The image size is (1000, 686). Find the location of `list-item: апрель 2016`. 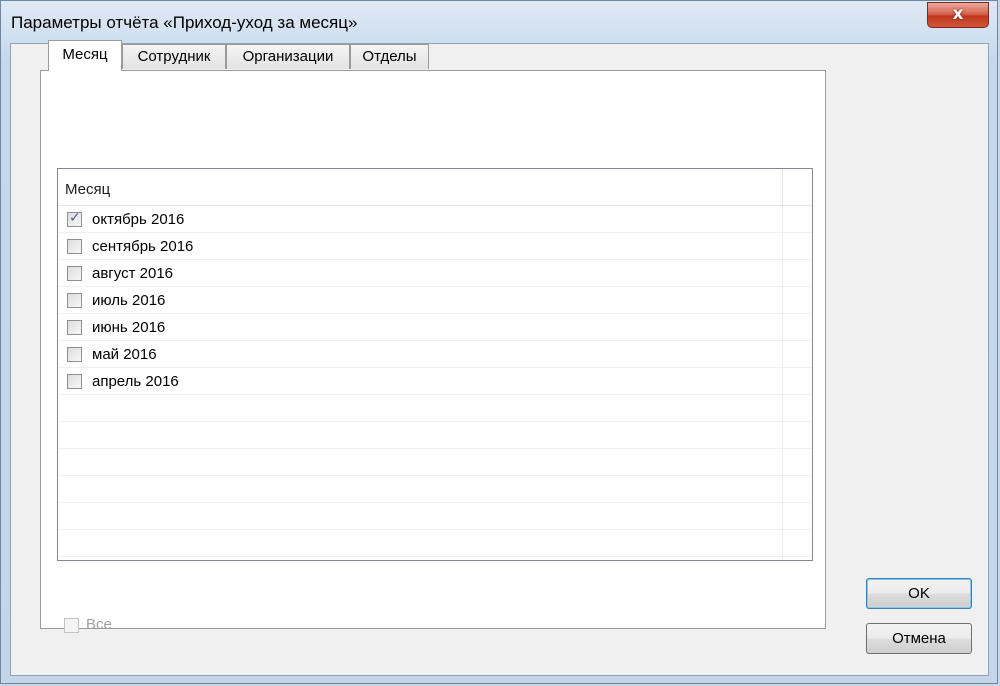

list-item: апрель 2016 is located at coordinates (435, 381).